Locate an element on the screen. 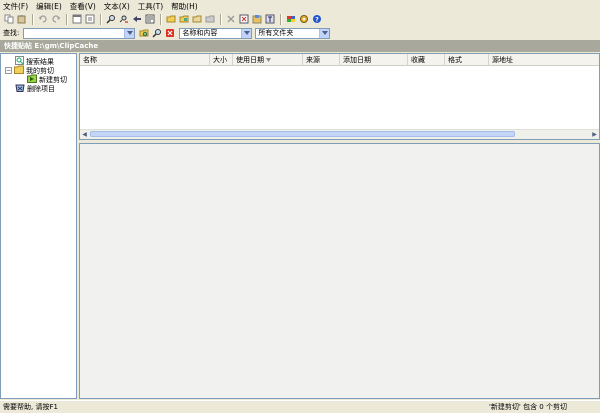 The height and width of the screenshot is (413, 600). menu-file: 文件(F) is located at coordinates (15, 6).